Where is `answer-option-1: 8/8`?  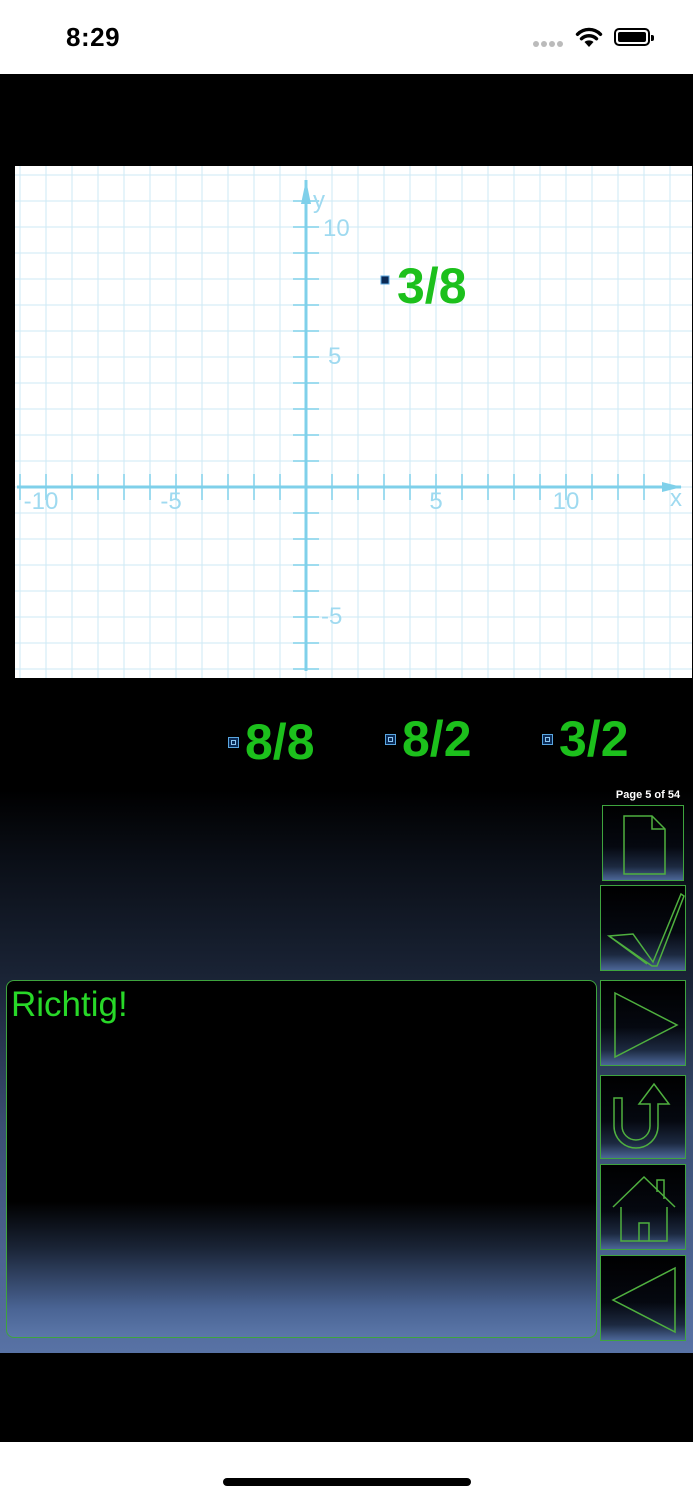 answer-option-1: 8/8 is located at coordinates (271, 742).